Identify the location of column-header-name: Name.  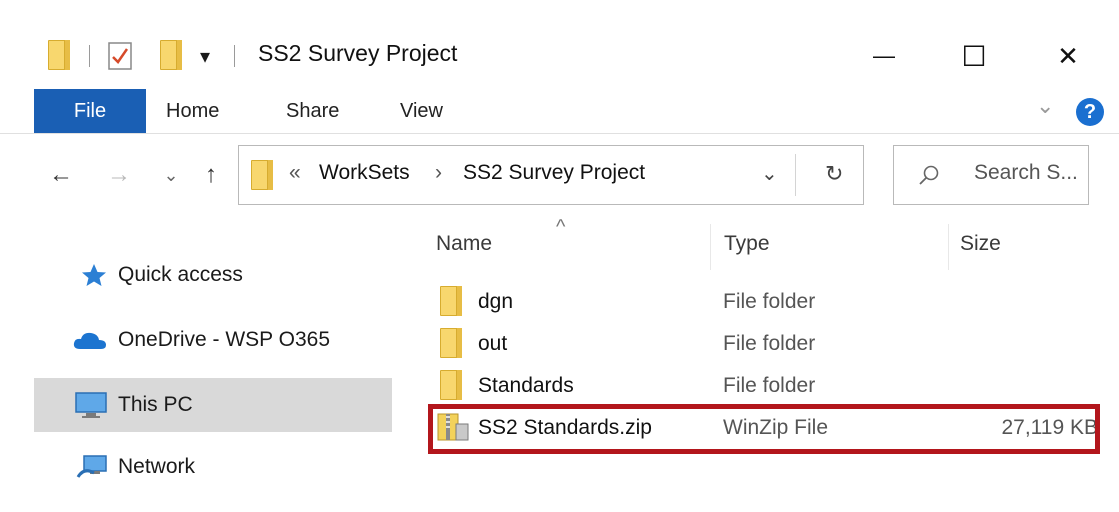
(464, 244).